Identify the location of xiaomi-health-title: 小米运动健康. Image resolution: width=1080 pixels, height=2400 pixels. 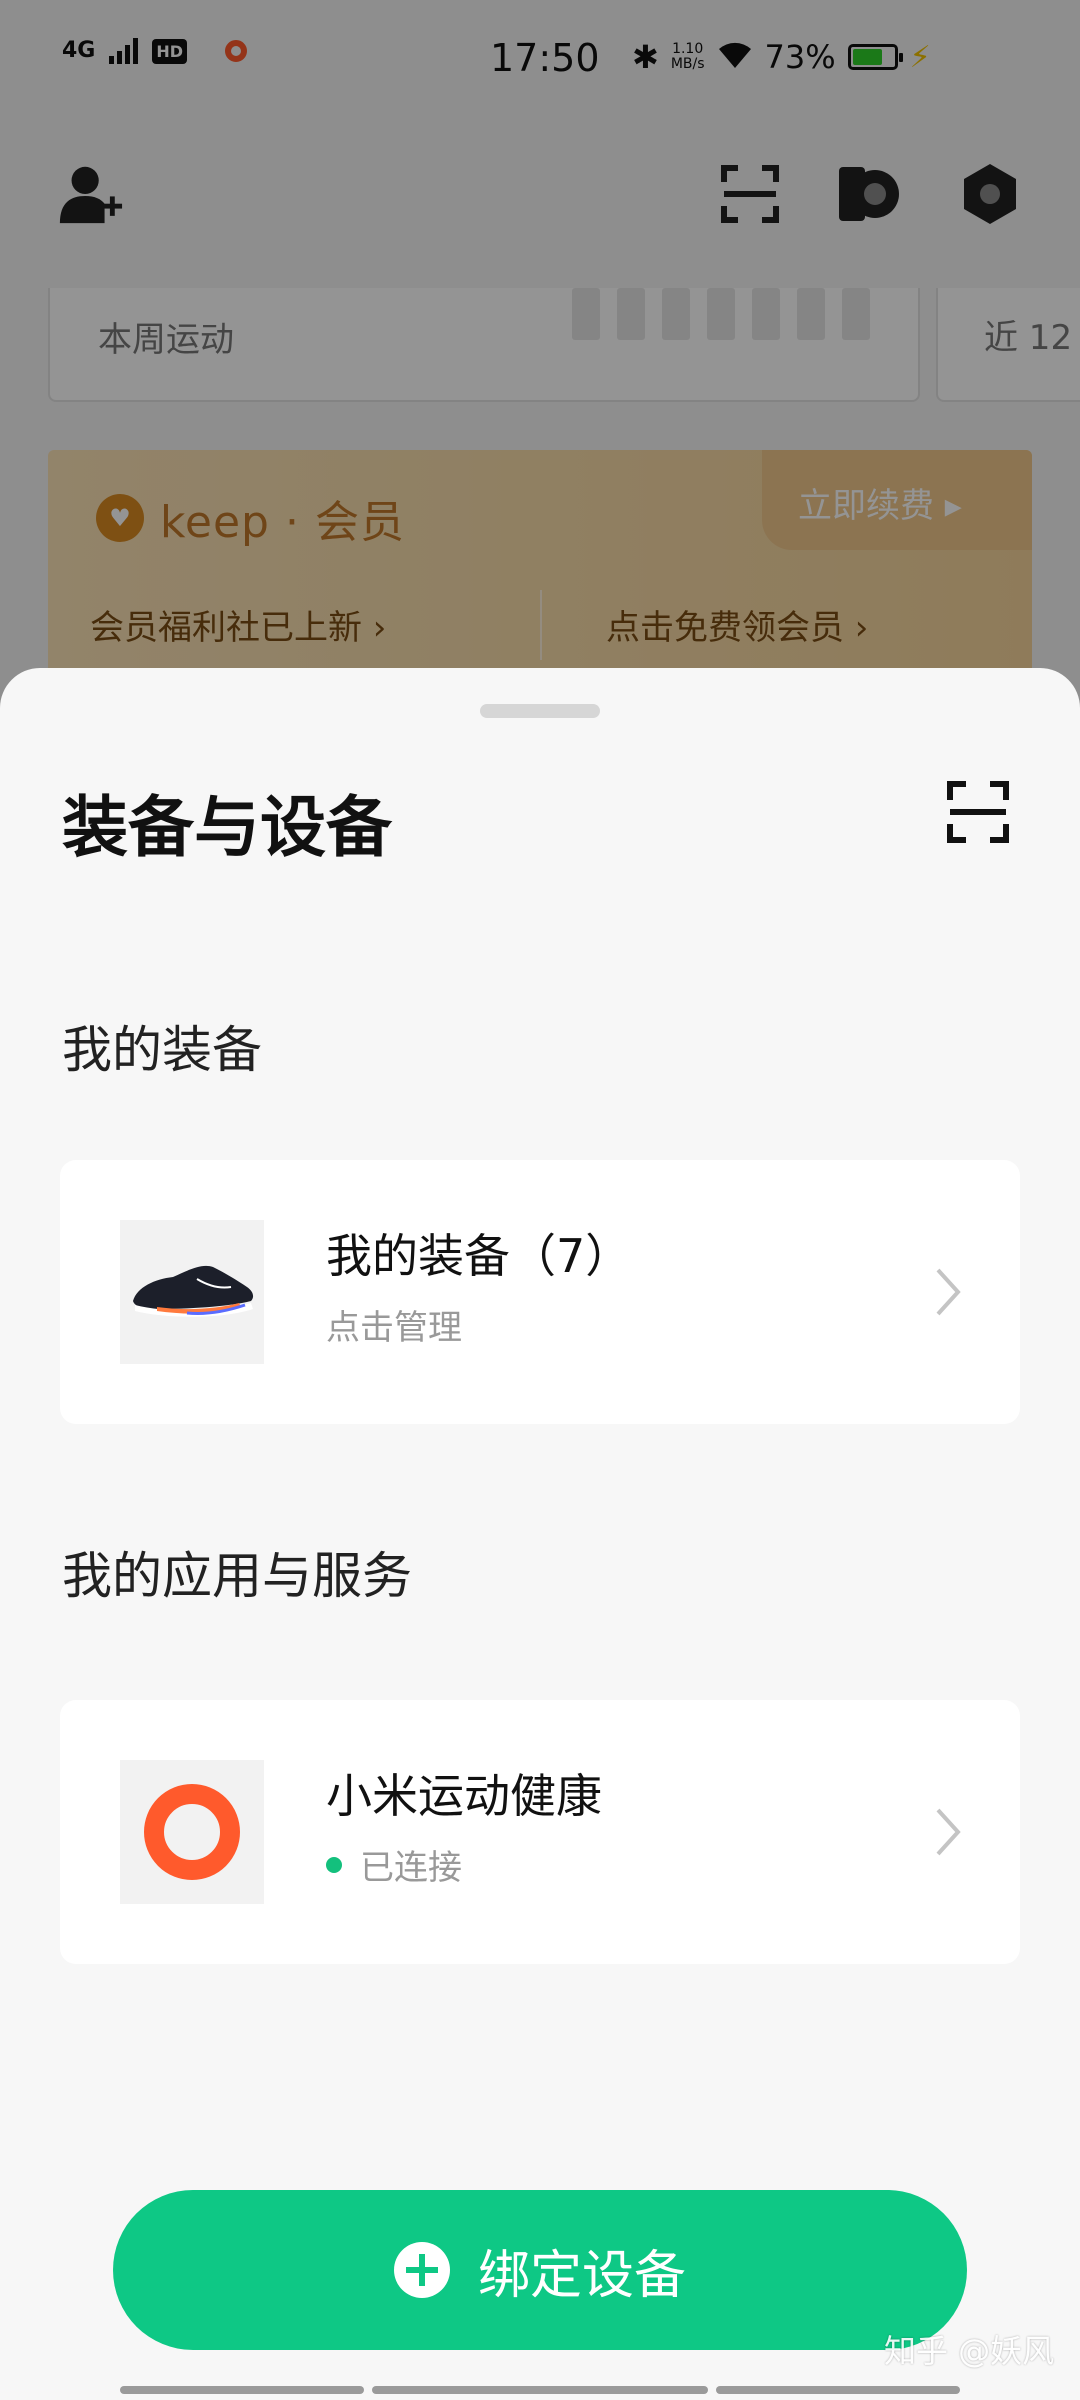
(464, 1796).